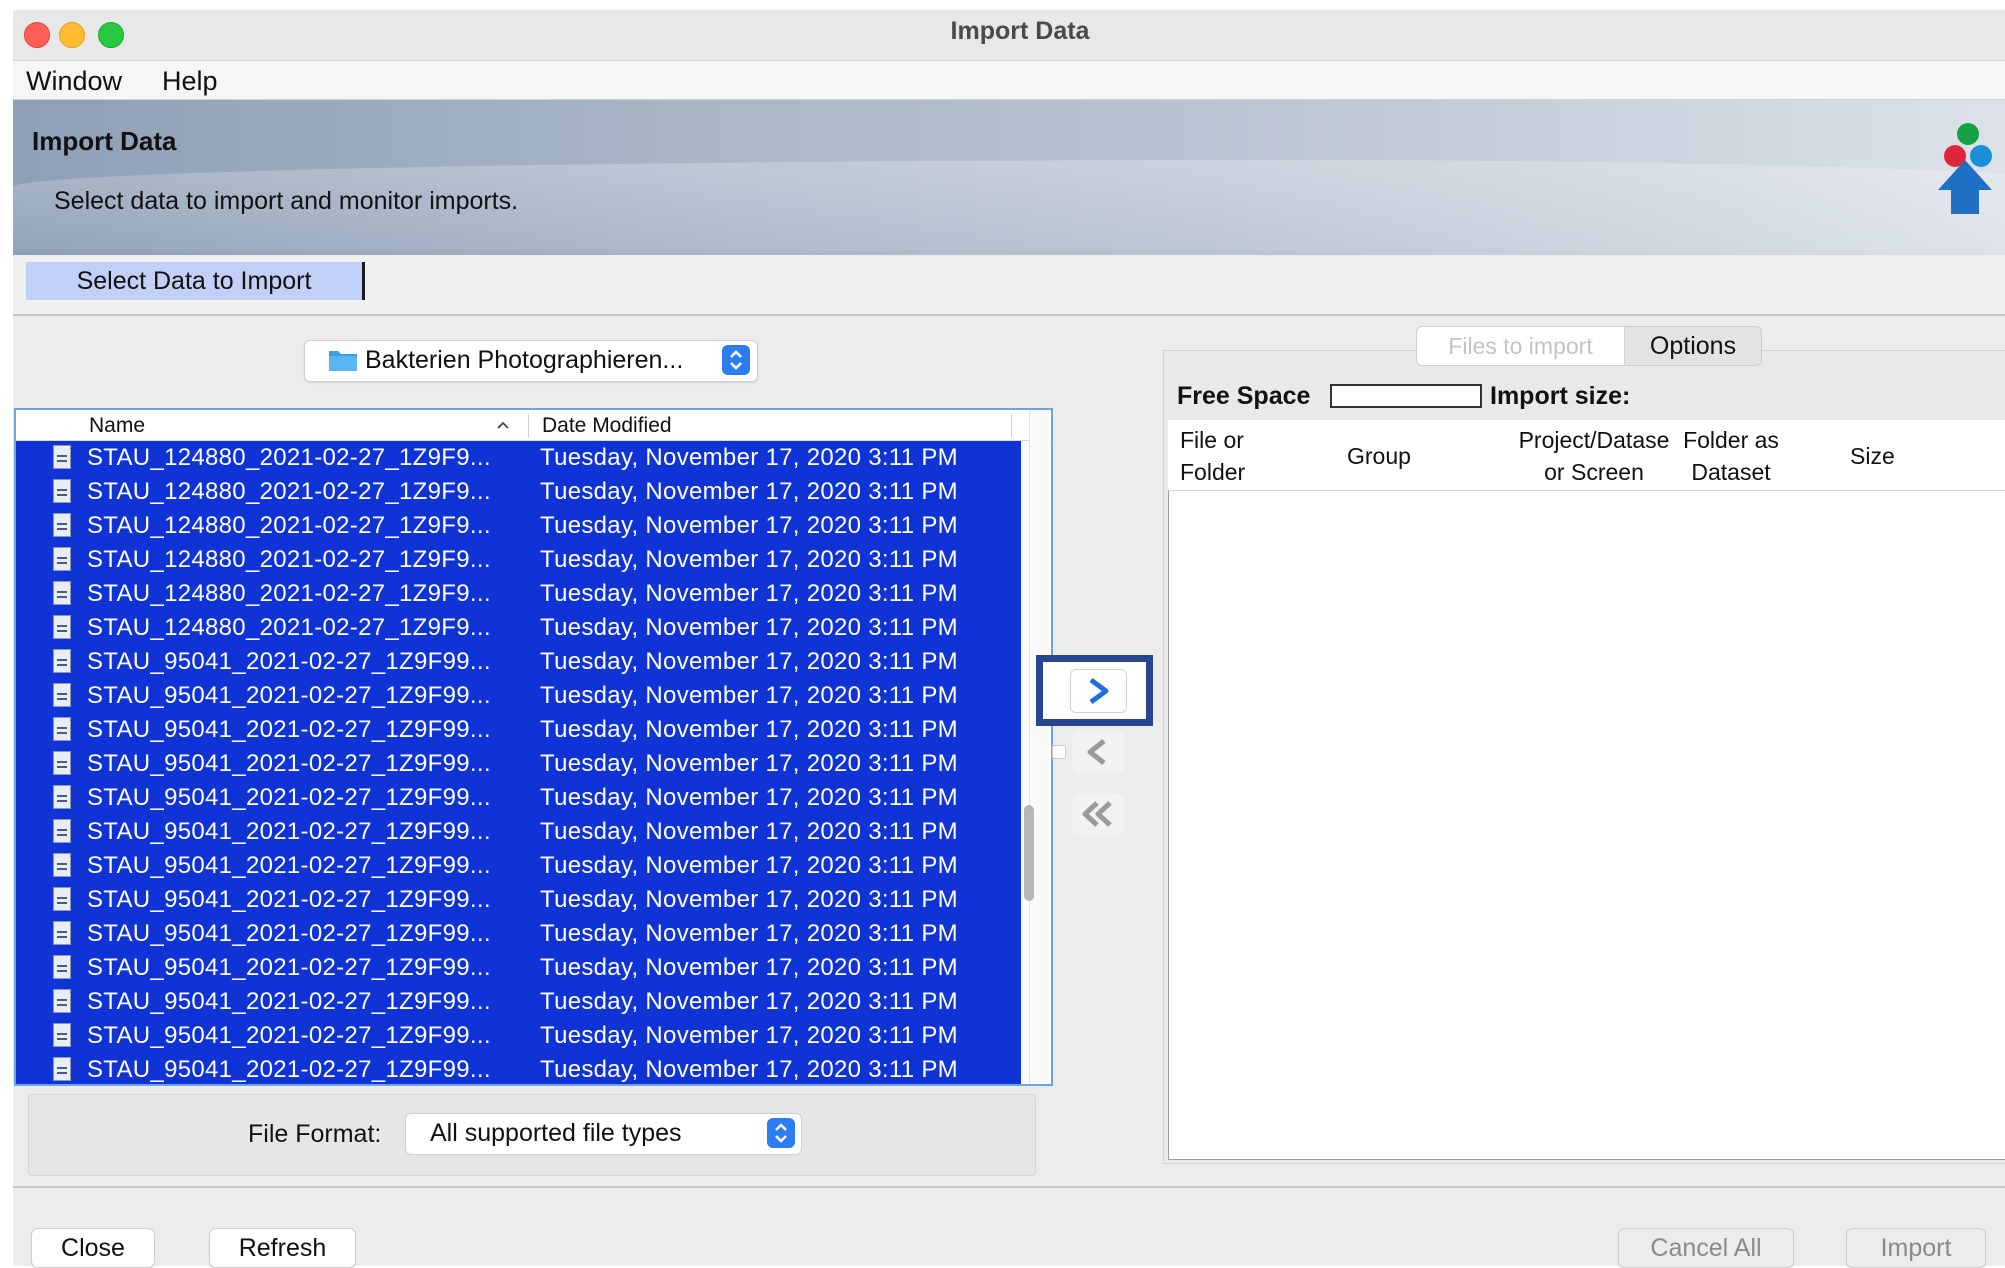 This screenshot has height=1268, width=2005. What do you see at coordinates (282, 1248) in the screenshot?
I see `refresh-button: Refresh` at bounding box center [282, 1248].